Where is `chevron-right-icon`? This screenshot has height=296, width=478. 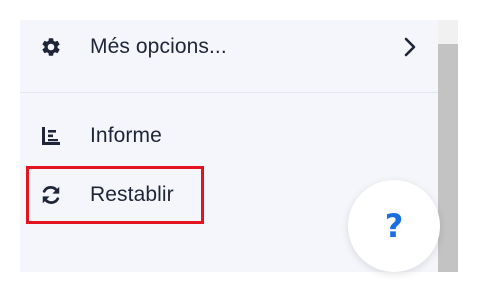
chevron-right-icon is located at coordinates (410, 47).